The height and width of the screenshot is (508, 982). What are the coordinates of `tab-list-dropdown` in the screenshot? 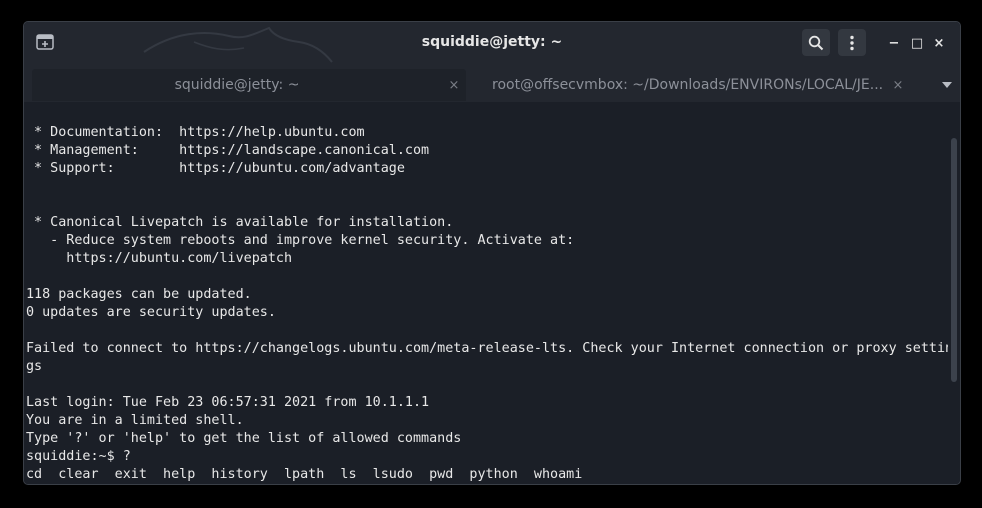 It's located at (947, 85).